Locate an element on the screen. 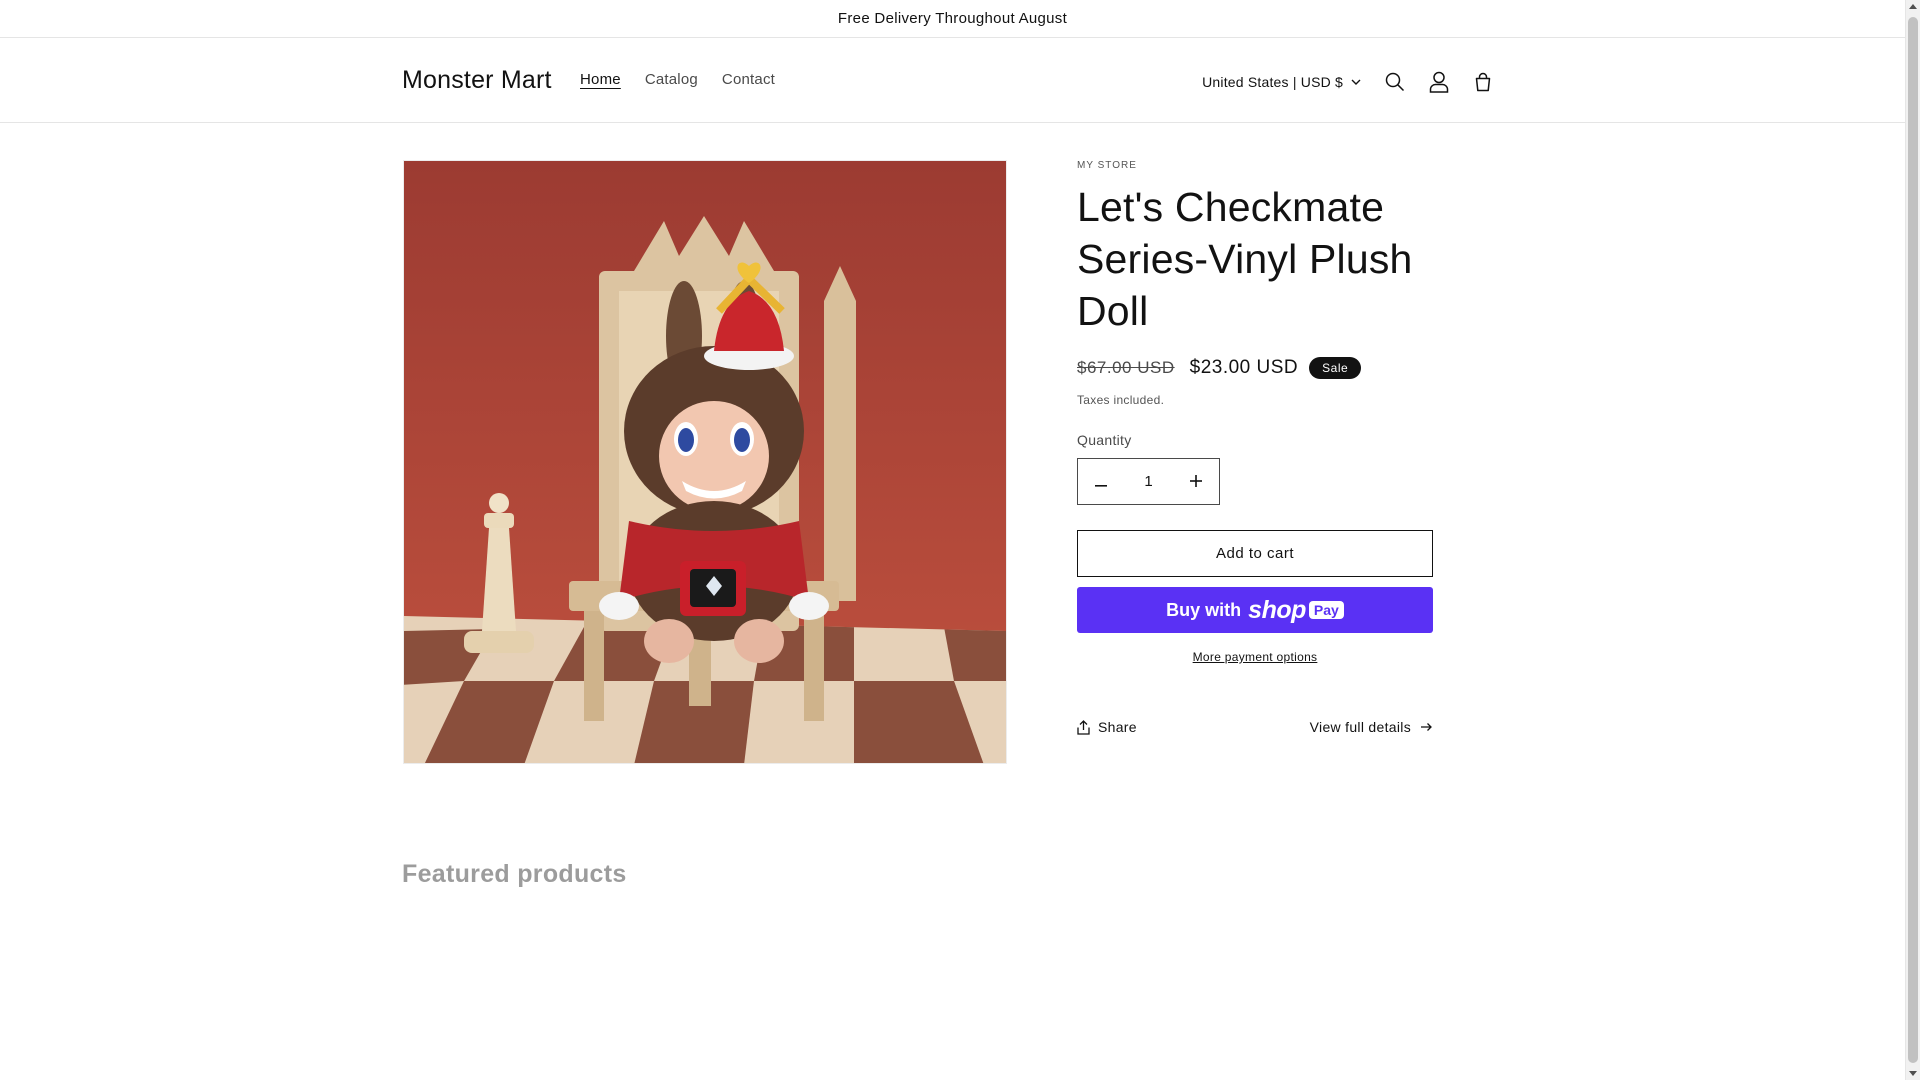 The height and width of the screenshot is (1080, 1920). nav-item-catalog: Catalog is located at coordinates (671, 79).